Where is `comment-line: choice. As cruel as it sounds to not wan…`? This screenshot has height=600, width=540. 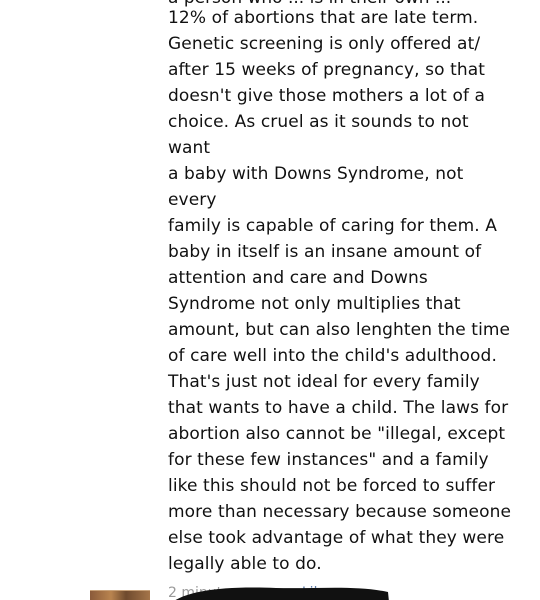 comment-line: choice. As cruel as it sounds to not wan… is located at coordinates (318, 135).